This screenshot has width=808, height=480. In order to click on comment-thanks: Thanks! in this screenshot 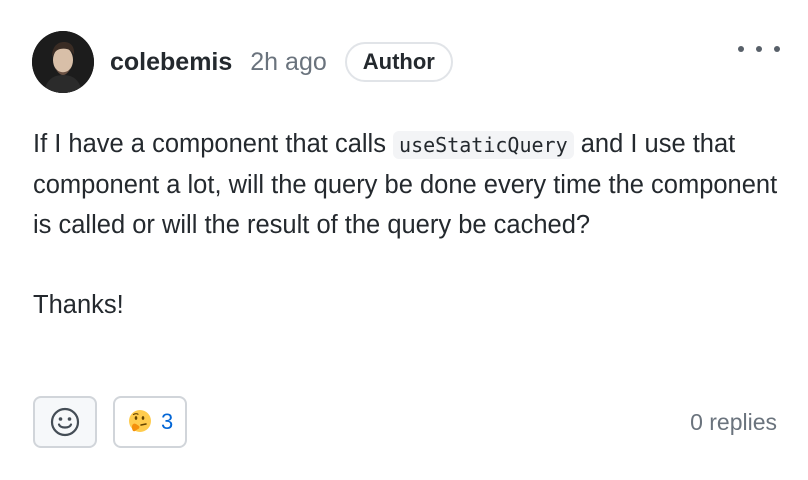, I will do `click(78, 305)`.